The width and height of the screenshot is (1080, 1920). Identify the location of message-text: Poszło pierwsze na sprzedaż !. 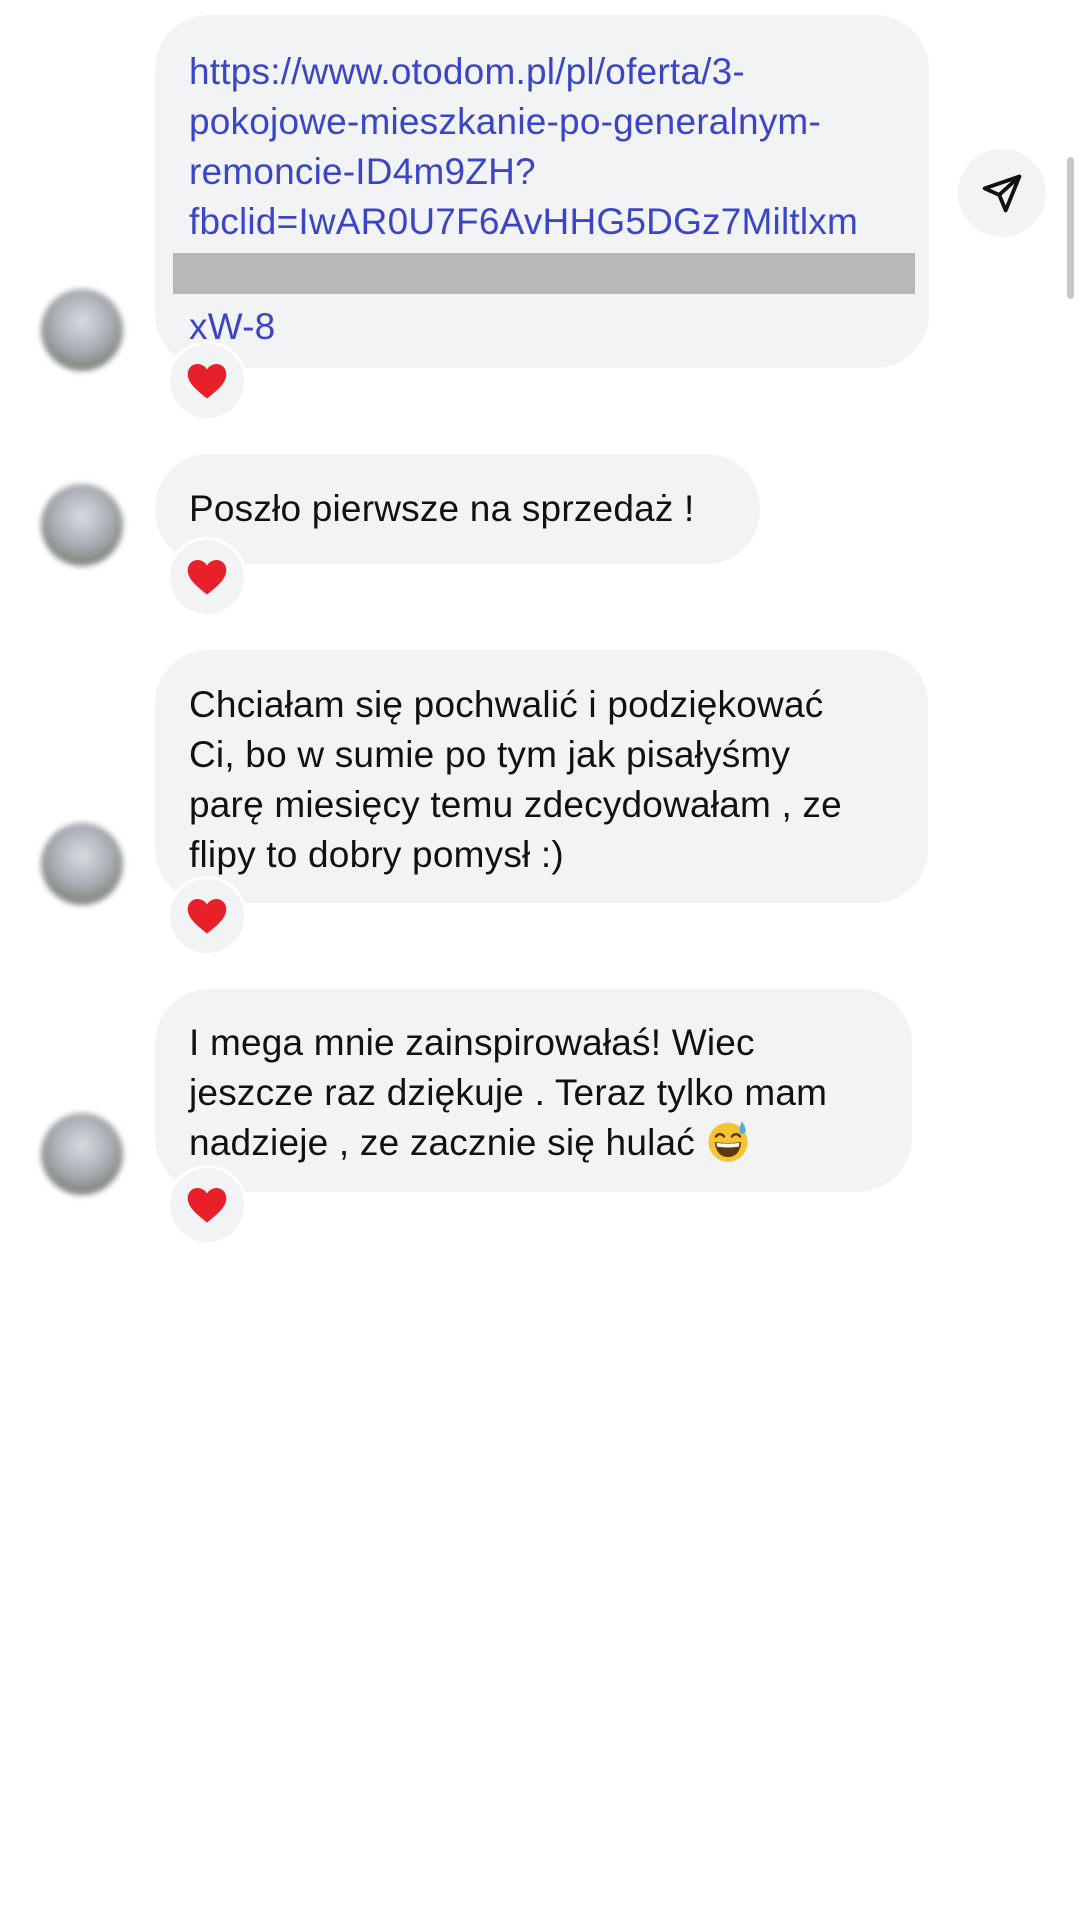
(442, 508).